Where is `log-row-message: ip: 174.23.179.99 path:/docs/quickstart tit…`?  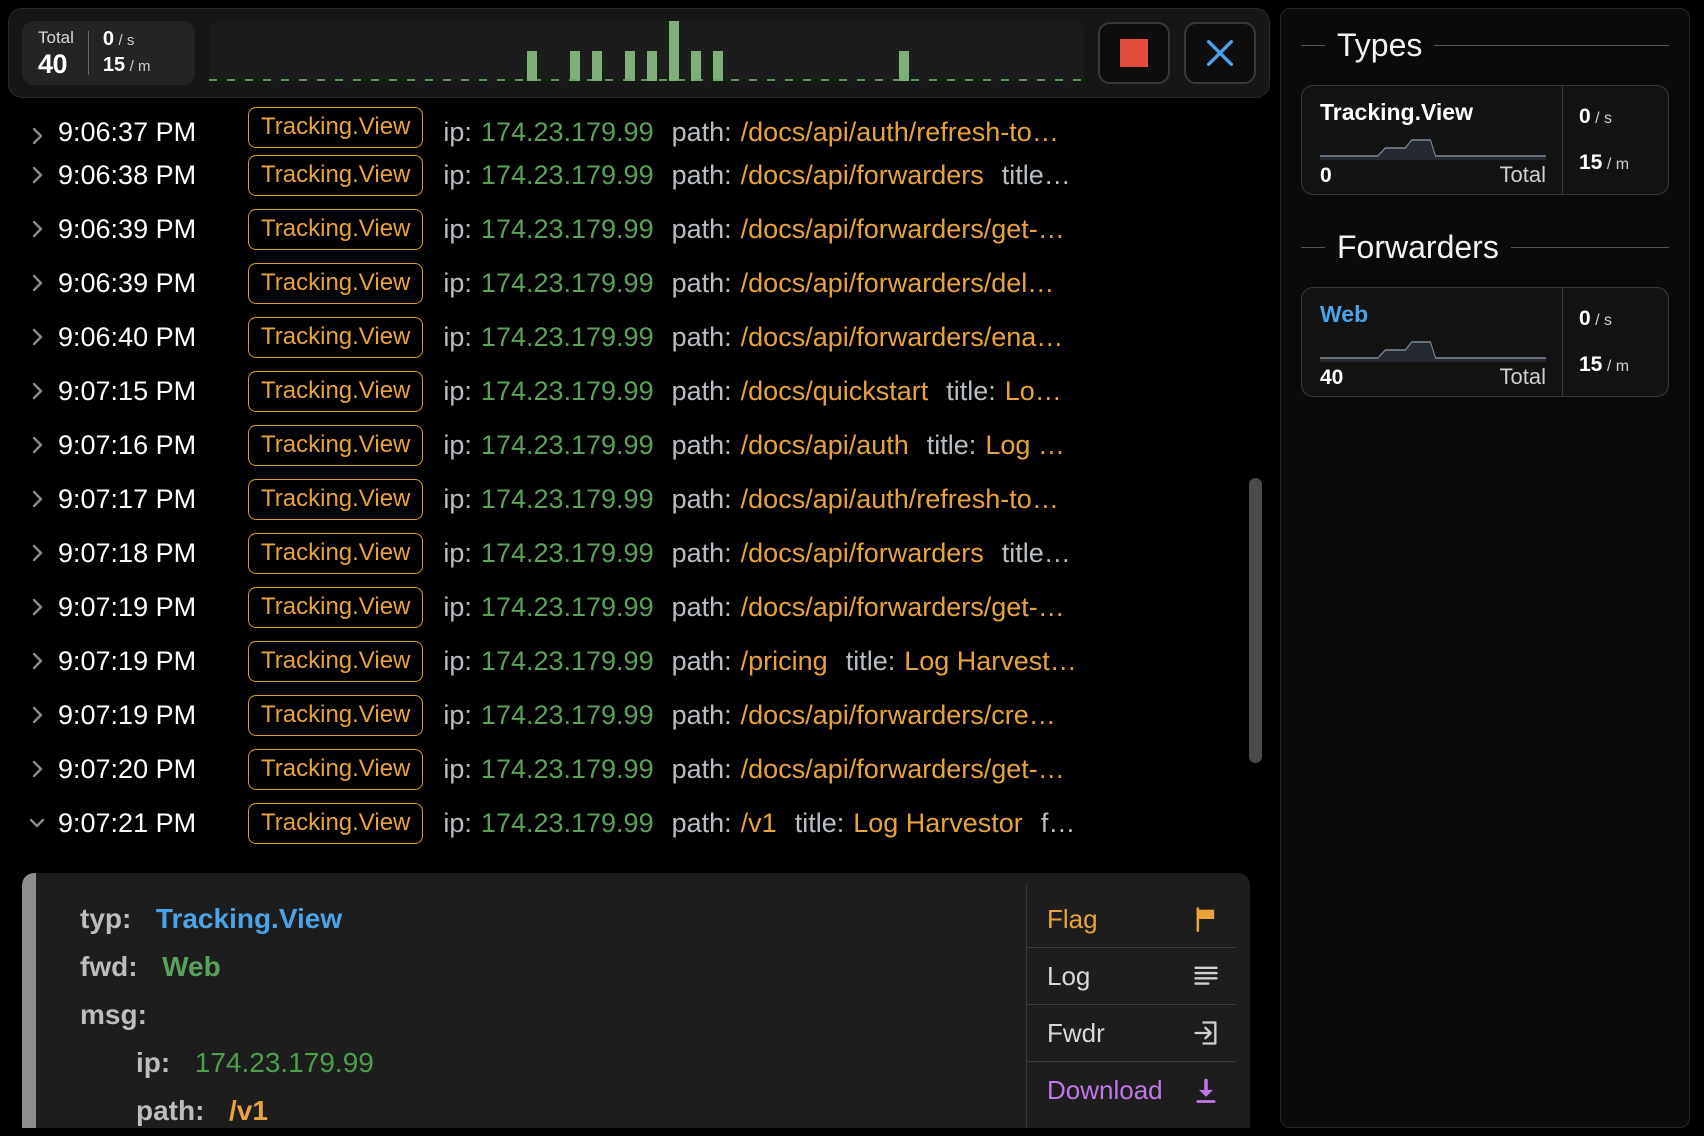
log-row-message: ip: 174.23.179.99 path:/docs/quickstart tit… is located at coordinates (752, 390).